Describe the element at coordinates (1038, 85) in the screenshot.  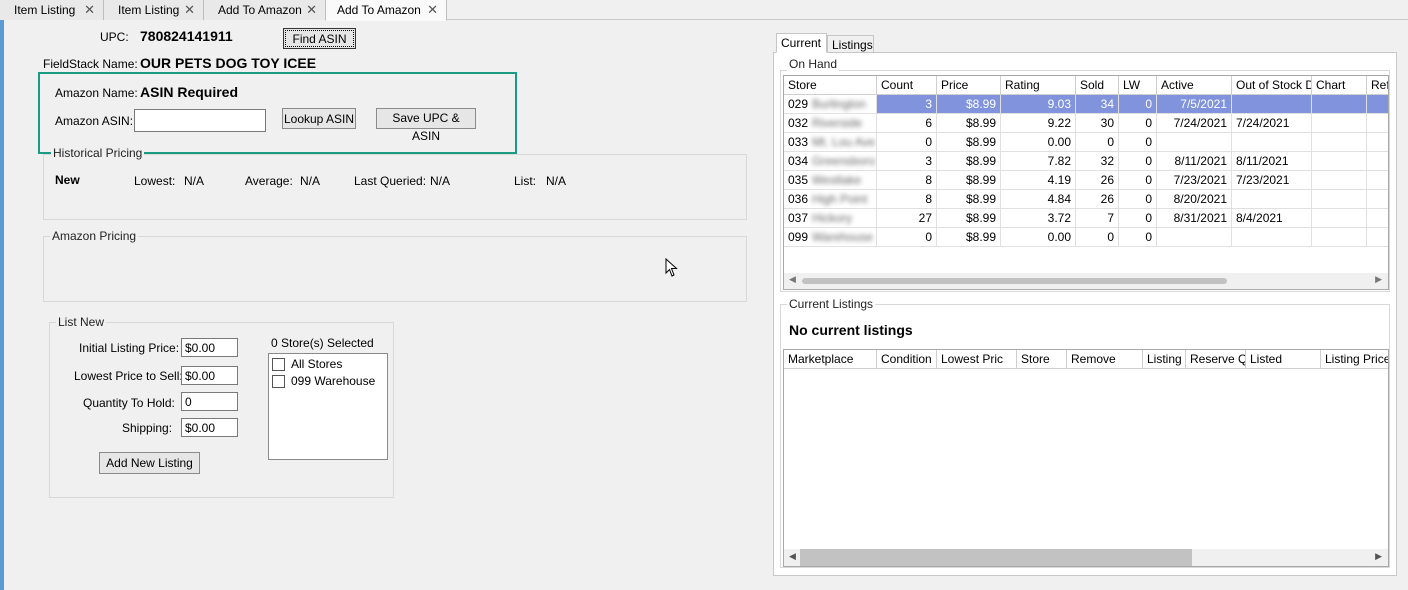
I see `column-header: Rating` at that location.